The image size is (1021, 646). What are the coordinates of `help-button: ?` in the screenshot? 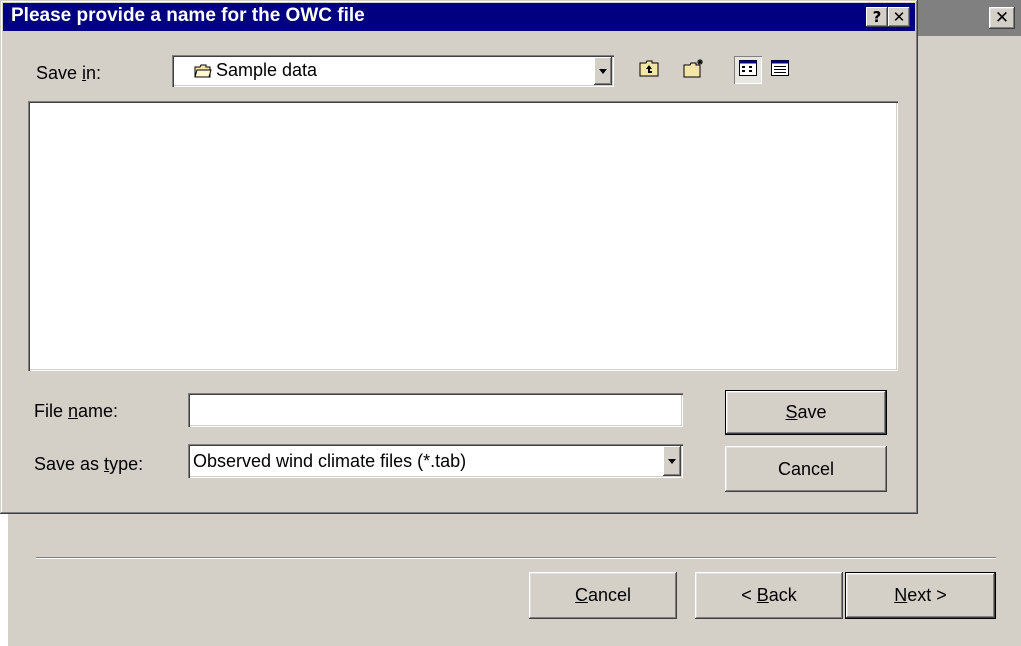 It's located at (877, 17).